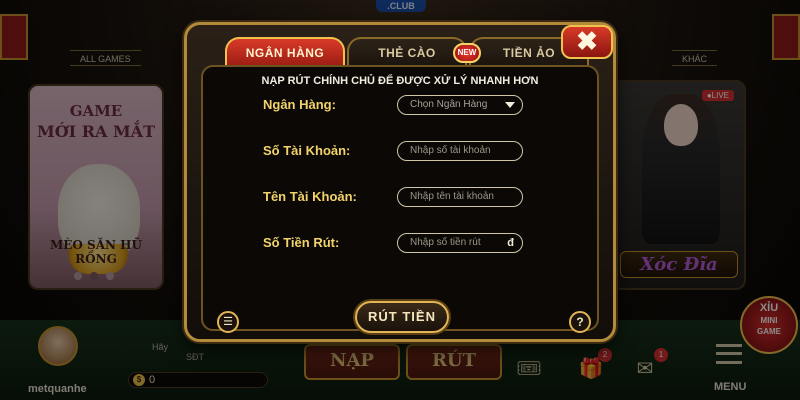 This screenshot has height=400, width=800. I want to click on account-name-label: Tên Tài Khoản:, so click(310, 196).